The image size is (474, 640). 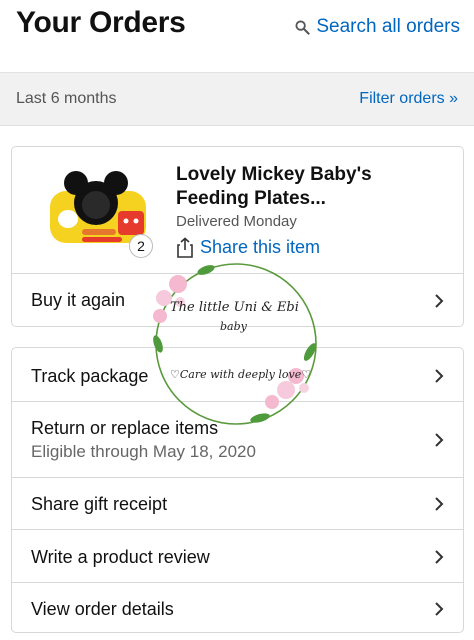 What do you see at coordinates (99, 504) in the screenshot?
I see `action-label: Share gift receipt` at bounding box center [99, 504].